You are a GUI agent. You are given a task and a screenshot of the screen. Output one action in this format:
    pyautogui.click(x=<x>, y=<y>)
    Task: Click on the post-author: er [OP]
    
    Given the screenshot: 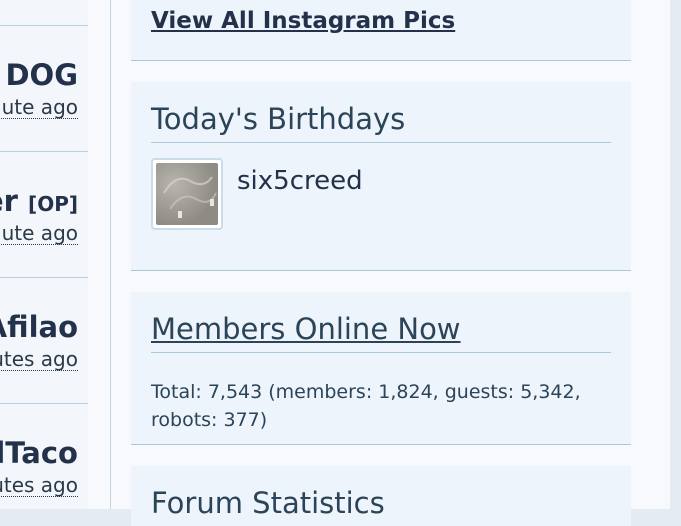 What is the action you would take?
    pyautogui.click(x=39, y=201)
    